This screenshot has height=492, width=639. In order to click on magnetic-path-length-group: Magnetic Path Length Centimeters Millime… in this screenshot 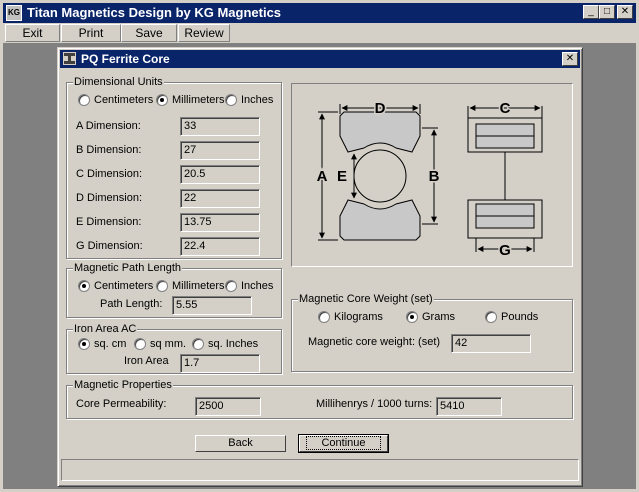, I will do `click(174, 290)`.